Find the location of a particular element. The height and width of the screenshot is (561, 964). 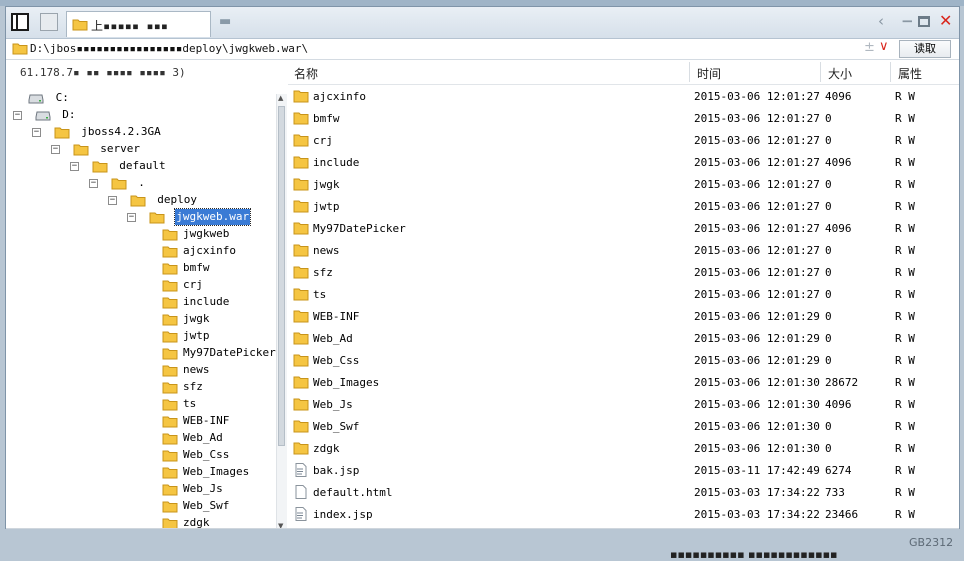

file-row: zdgk 2015-03-06 12:01:30 0 R W is located at coordinates (623, 448).